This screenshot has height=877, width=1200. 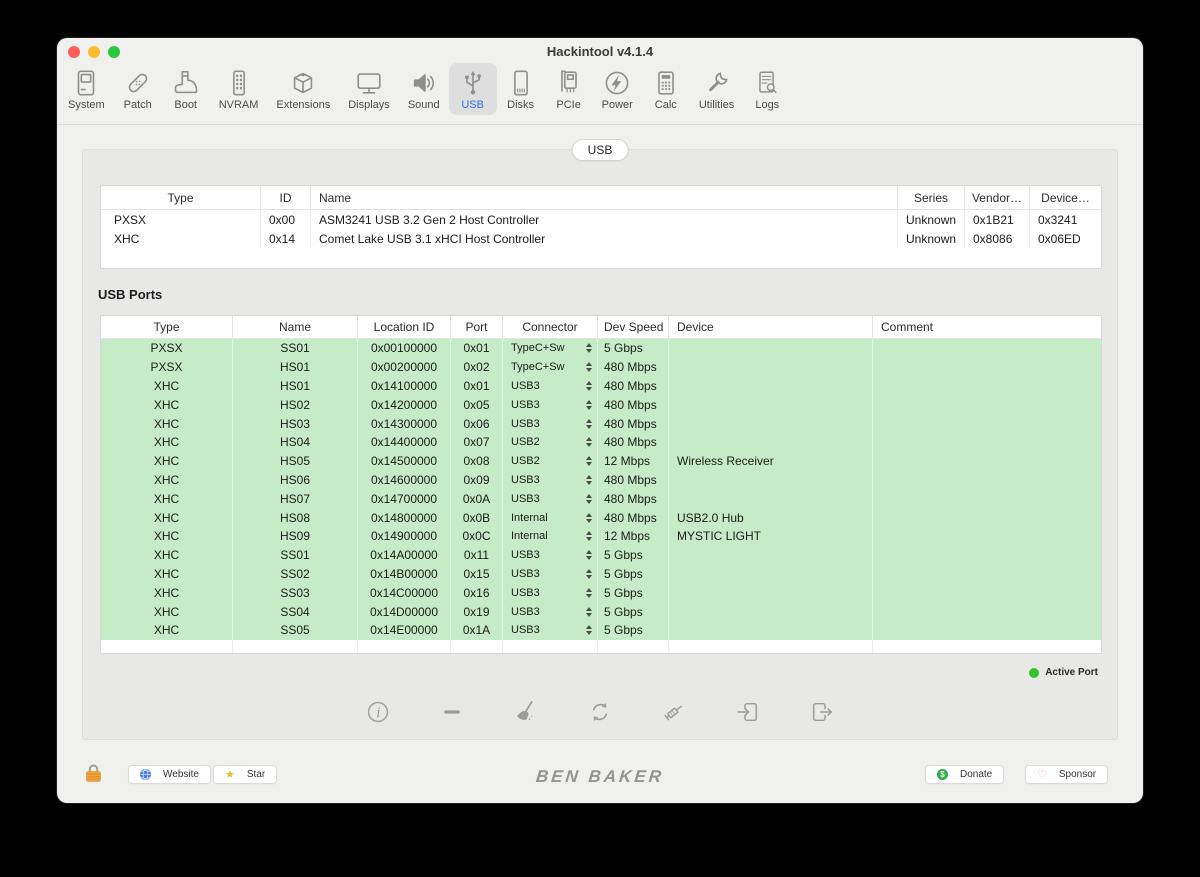 I want to click on toolbar-item-label: System, so click(x=86, y=105).